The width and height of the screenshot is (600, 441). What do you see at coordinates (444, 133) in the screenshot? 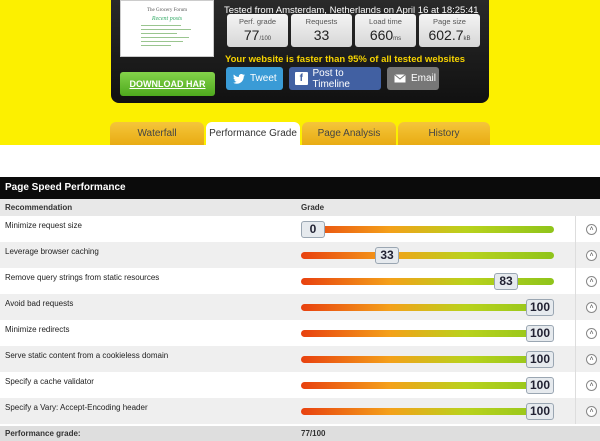
I see `tab-history: History` at bounding box center [444, 133].